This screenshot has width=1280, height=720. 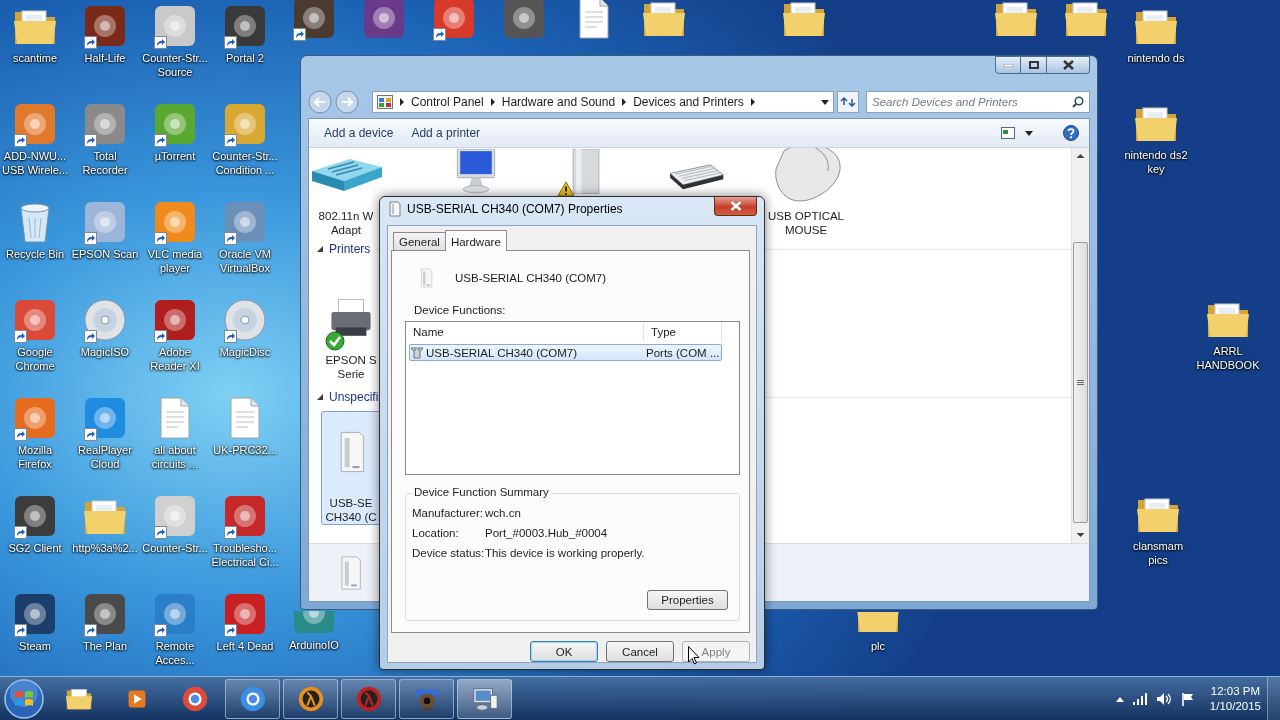 I want to click on forward-button, so click(x=347, y=102).